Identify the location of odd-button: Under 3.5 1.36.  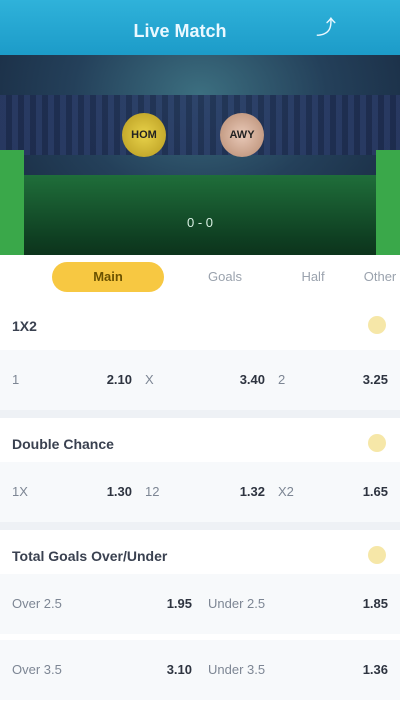
(298, 670).